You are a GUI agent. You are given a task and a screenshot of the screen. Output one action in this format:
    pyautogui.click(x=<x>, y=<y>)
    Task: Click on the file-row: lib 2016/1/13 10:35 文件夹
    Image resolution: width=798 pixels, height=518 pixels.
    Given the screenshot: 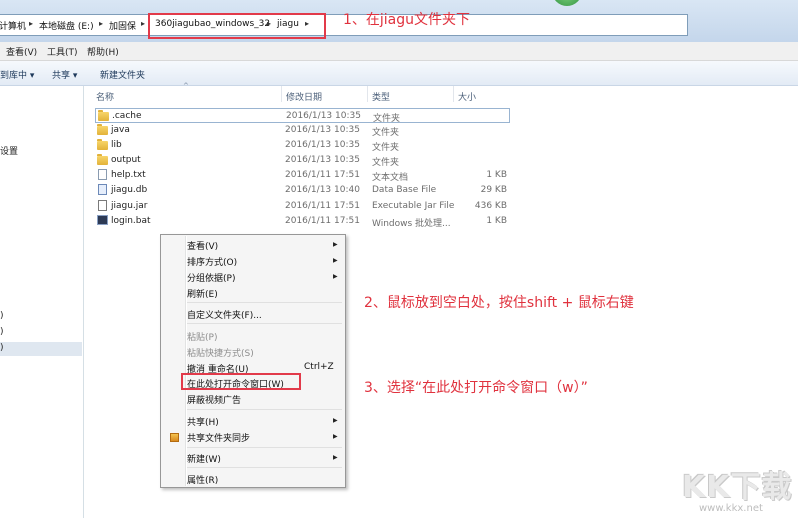 What is the action you would take?
    pyautogui.click(x=302, y=145)
    